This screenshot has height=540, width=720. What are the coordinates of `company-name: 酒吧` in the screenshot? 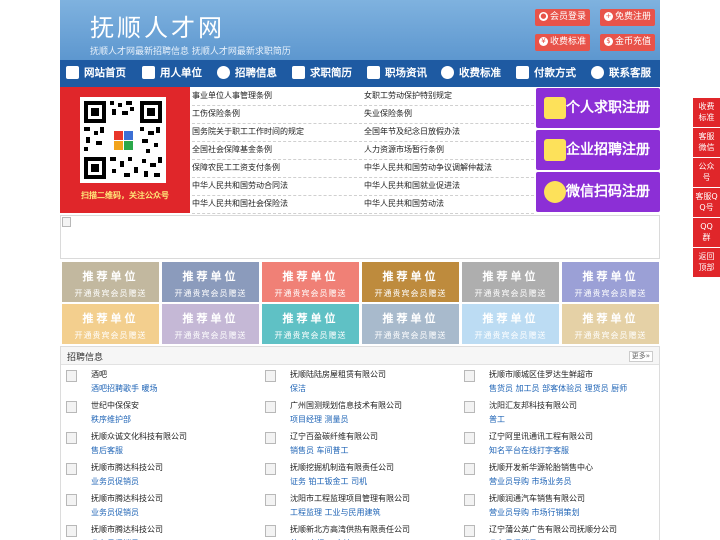 It's located at (99, 374).